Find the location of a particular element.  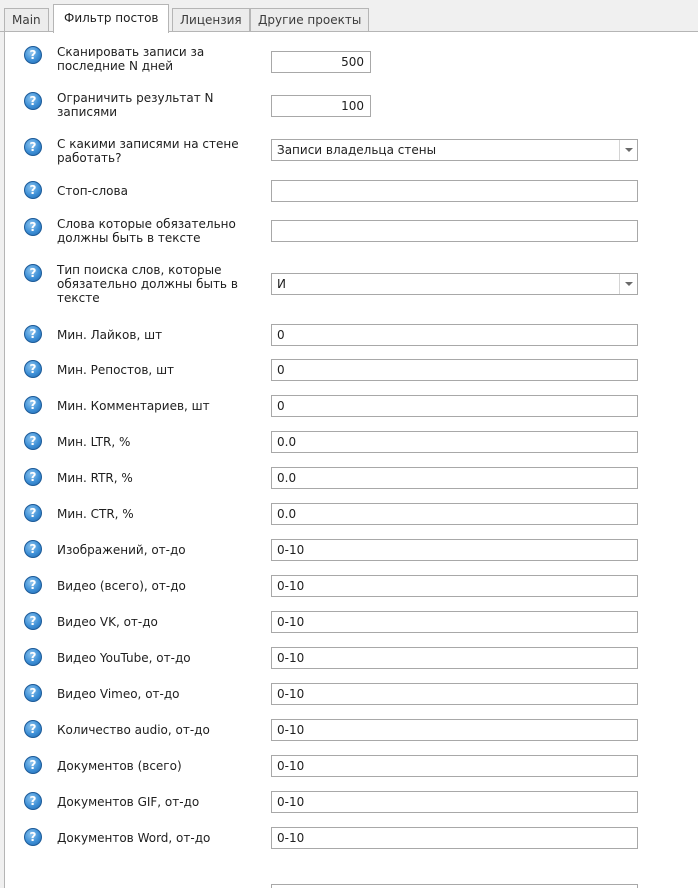

row-documents-gif: ? Документов GIF, от-до 0-10 is located at coordinates (351, 807).